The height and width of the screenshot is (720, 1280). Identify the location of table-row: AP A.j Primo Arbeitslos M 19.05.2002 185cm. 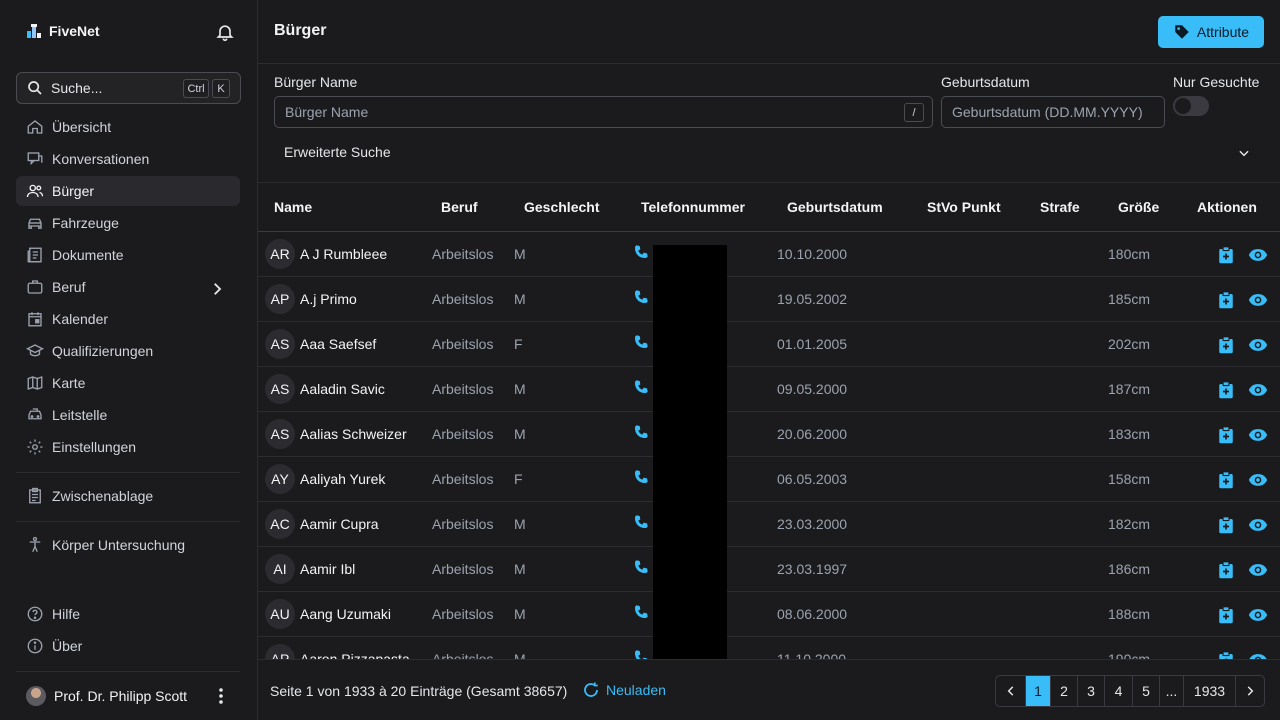
(769, 299).